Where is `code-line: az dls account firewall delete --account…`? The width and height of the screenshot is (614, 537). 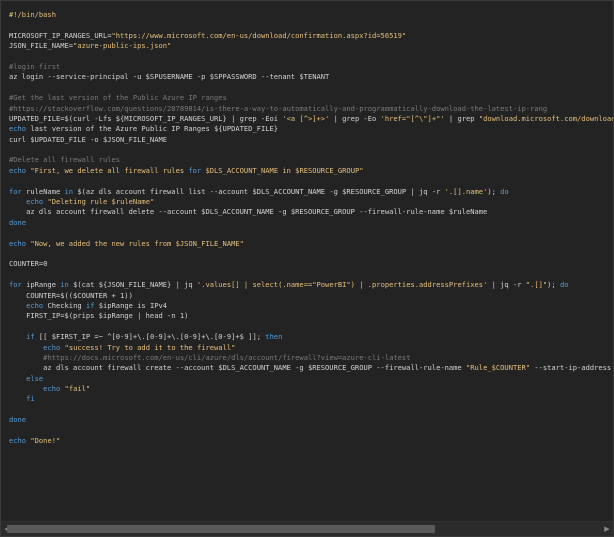 code-line: az dls account firewall delete --account… is located at coordinates (311, 212).